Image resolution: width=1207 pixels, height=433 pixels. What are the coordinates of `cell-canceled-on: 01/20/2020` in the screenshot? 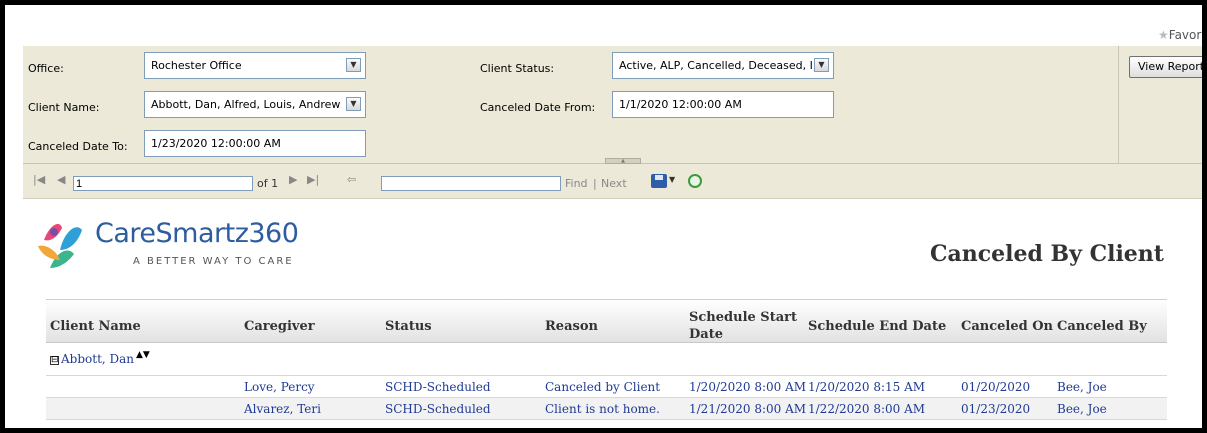 It's located at (995, 387).